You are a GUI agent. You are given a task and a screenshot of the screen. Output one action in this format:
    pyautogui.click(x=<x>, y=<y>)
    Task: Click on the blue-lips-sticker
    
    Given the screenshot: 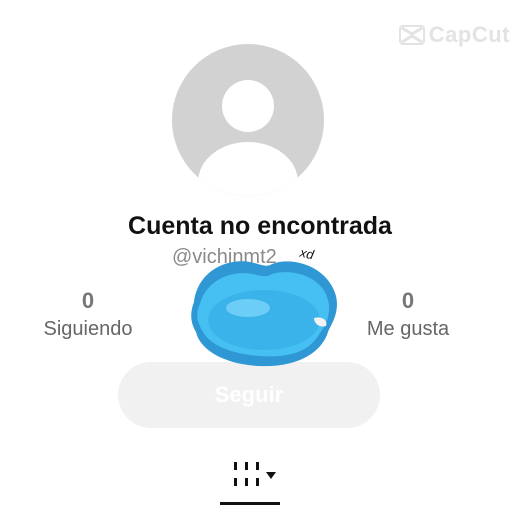 What is the action you would take?
    pyautogui.click(x=264, y=314)
    